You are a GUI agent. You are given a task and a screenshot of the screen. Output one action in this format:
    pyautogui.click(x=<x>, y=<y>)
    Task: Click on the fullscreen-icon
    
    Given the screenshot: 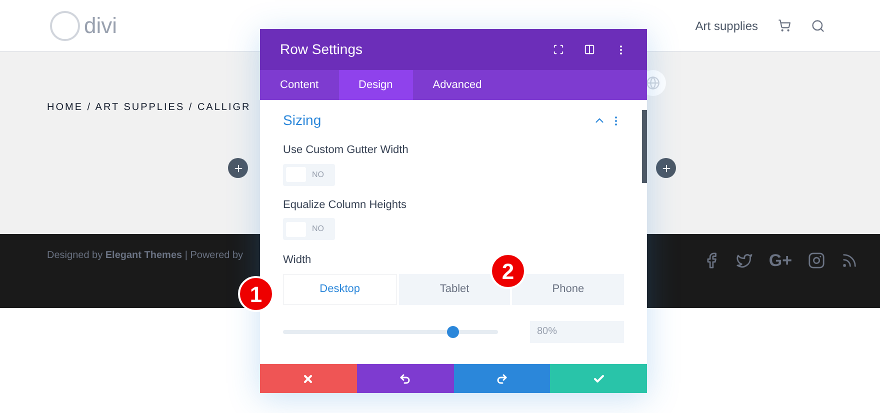 What is the action you would take?
    pyautogui.click(x=558, y=49)
    